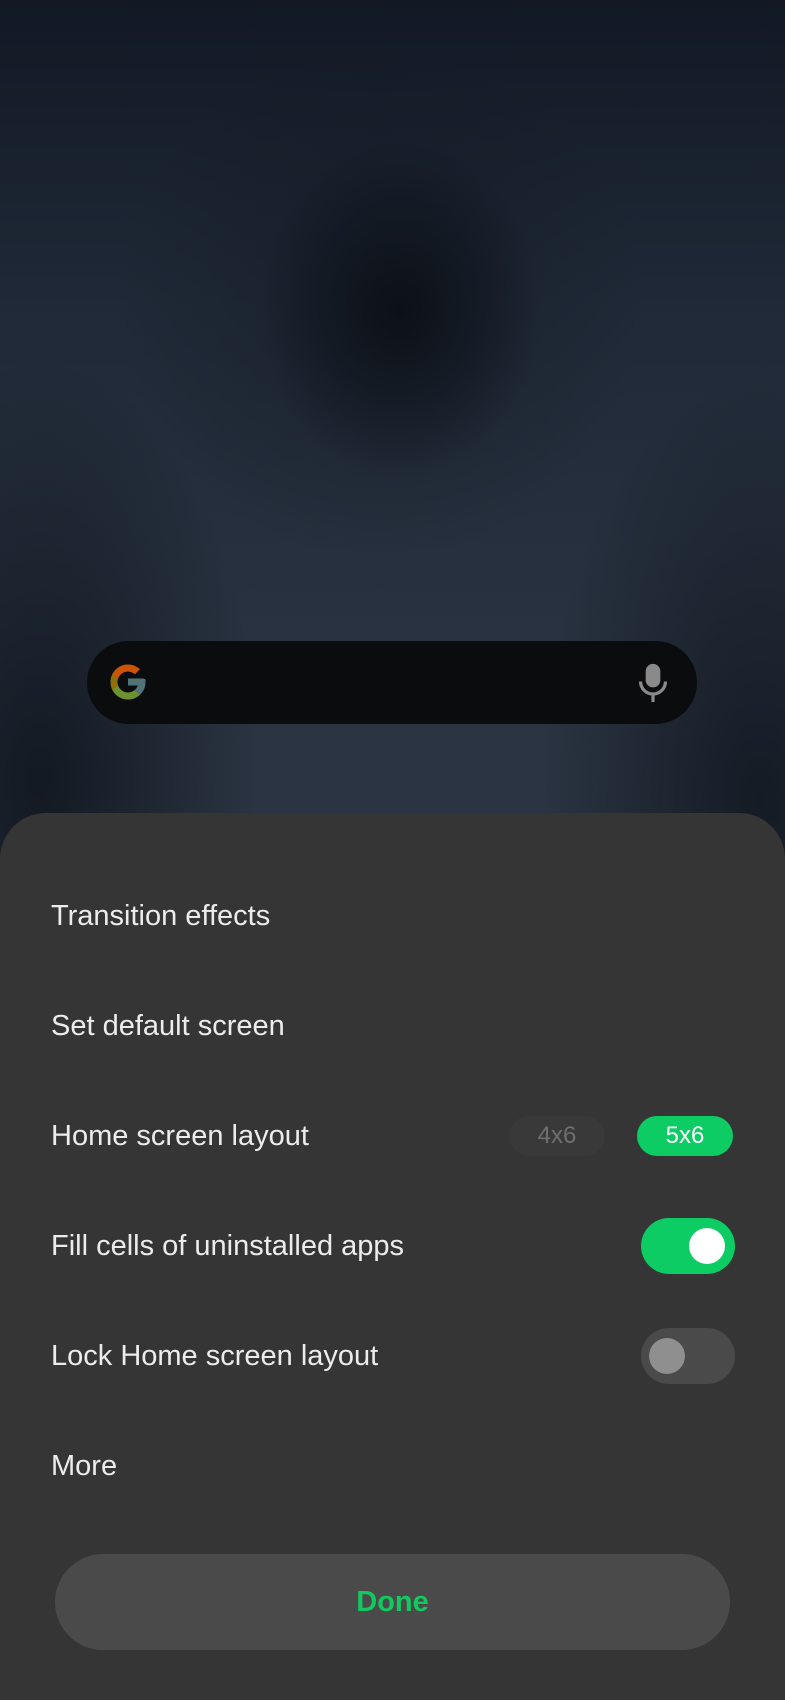 The width and height of the screenshot is (785, 1700). I want to click on lock-layout-toggle, so click(688, 1356).